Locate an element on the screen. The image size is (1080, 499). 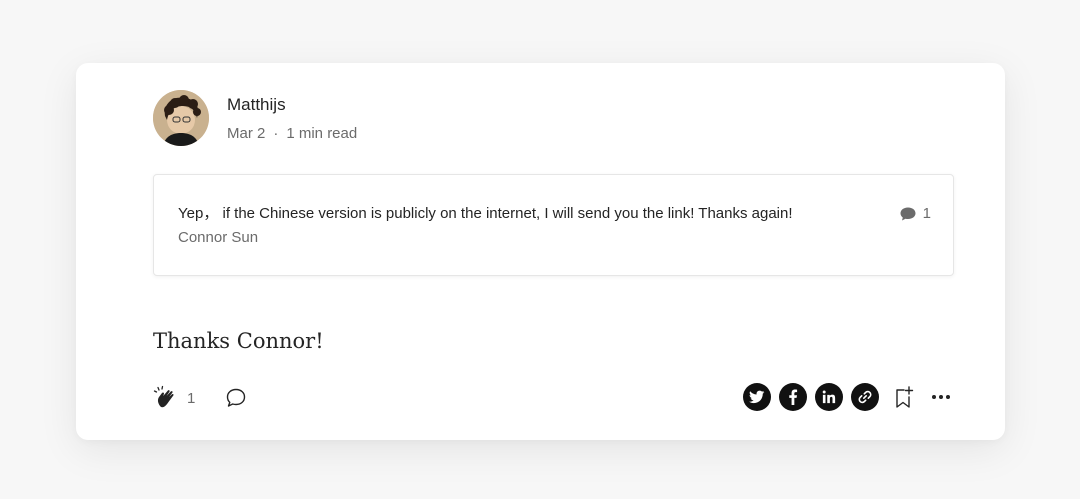
comment-button is located at coordinates (236, 398).